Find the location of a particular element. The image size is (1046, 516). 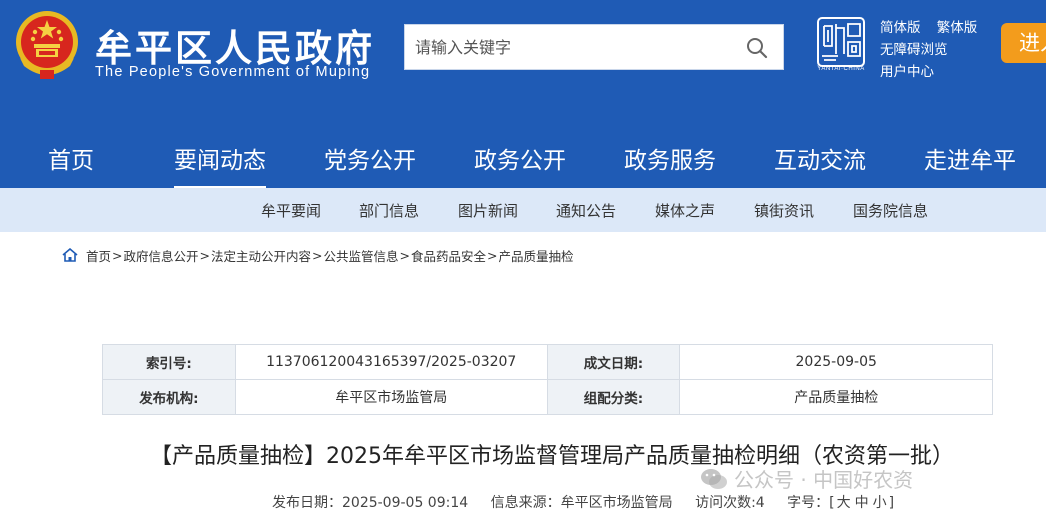

home-icon is located at coordinates (70, 255).